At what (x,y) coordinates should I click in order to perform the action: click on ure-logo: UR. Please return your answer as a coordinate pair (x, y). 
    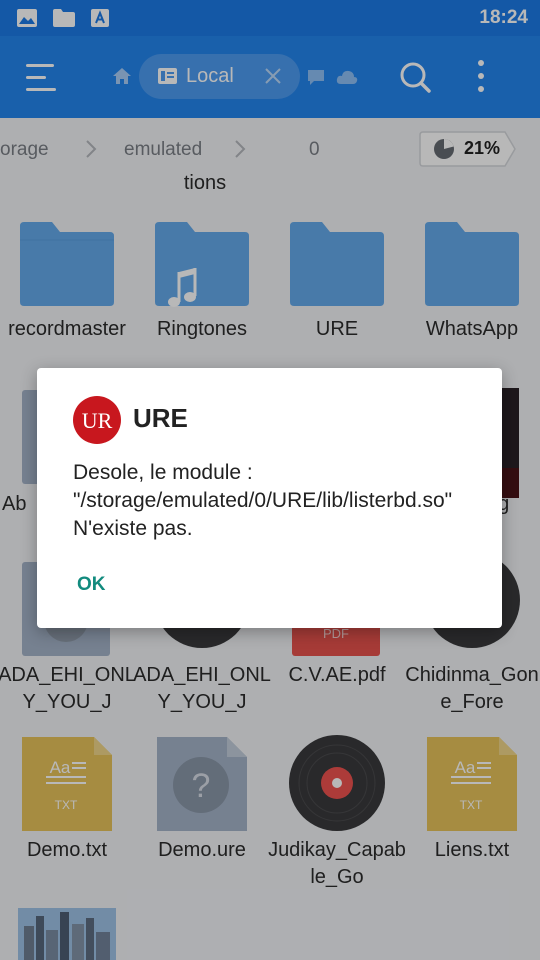
    Looking at the image, I should click on (97, 420).